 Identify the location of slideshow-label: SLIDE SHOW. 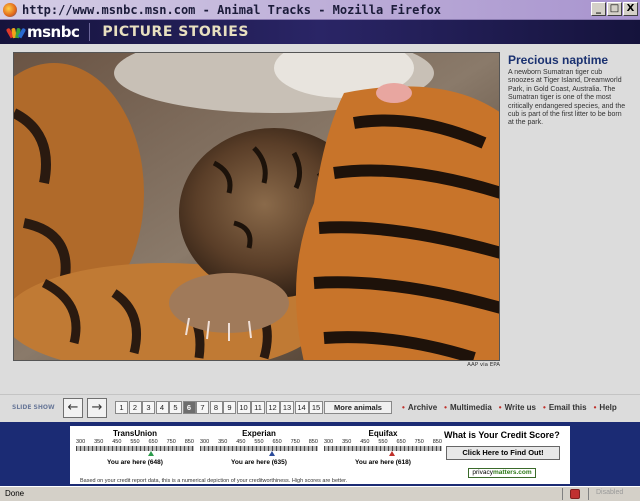
(33, 407).